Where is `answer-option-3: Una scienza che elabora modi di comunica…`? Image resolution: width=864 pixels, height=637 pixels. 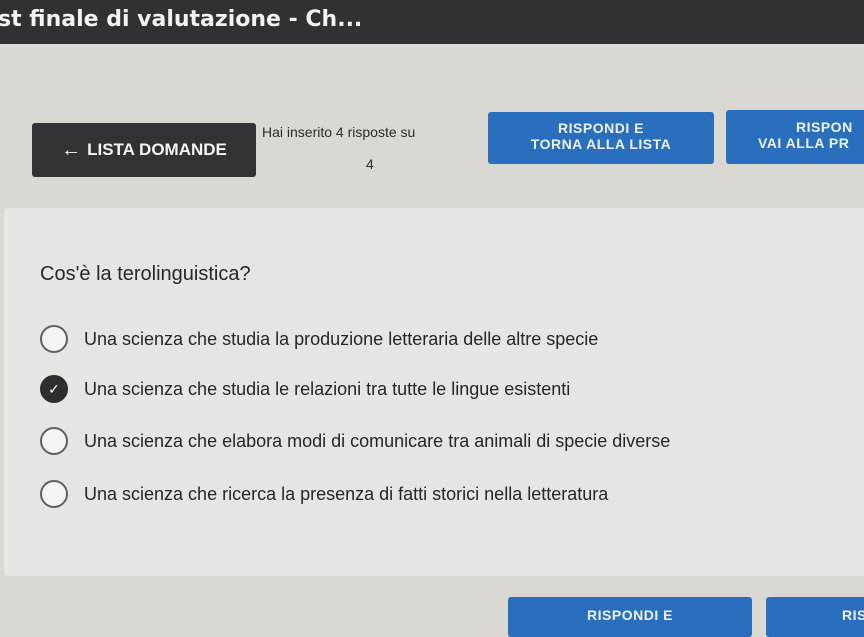
answer-option-3: Una scienza che elabora modi di comunica… is located at coordinates (355, 441).